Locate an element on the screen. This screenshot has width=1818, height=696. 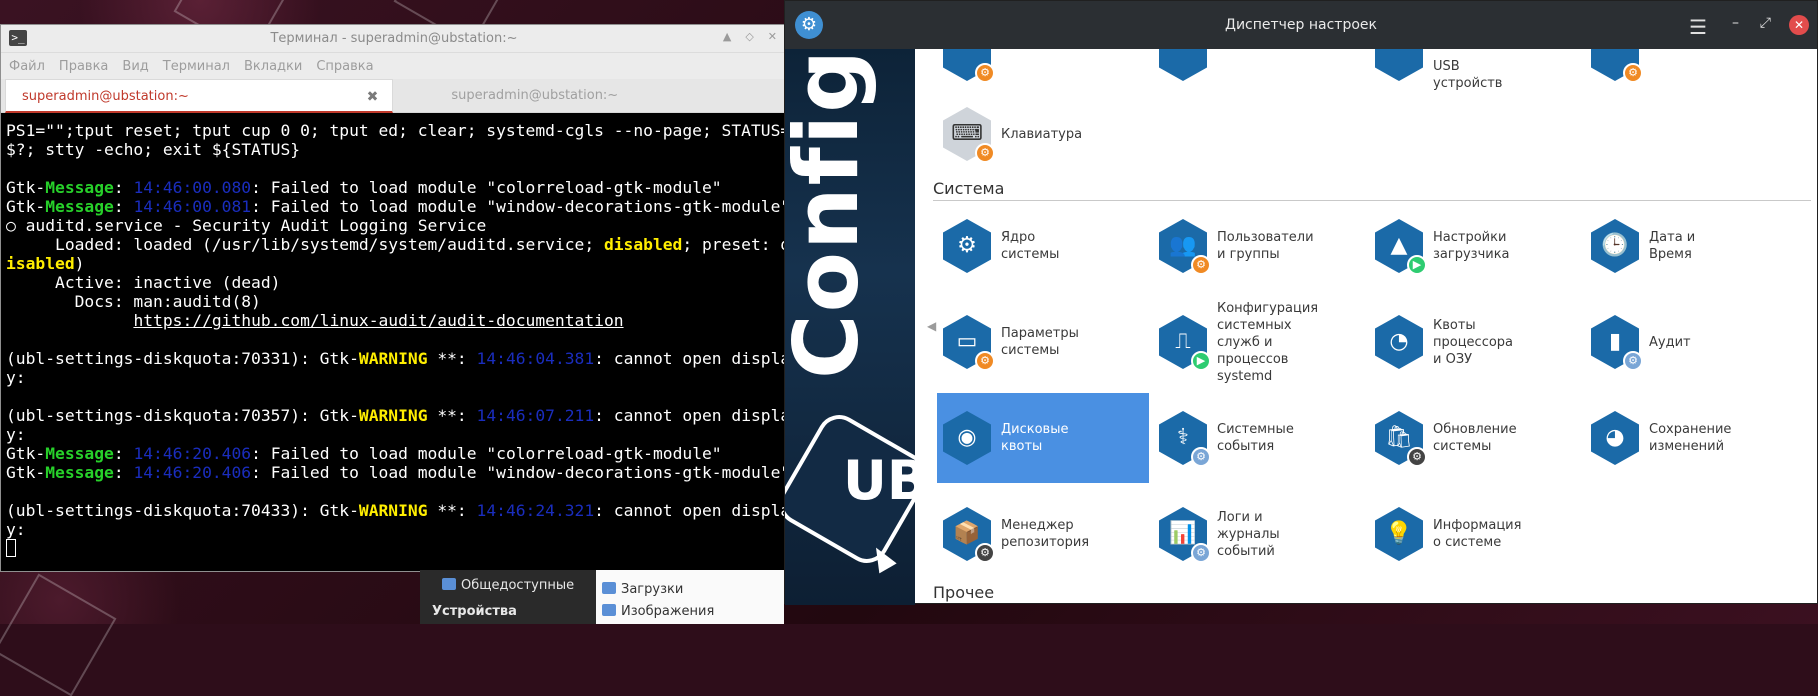
cpu-quota-icon: ◔ is located at coordinates (1400, 342).